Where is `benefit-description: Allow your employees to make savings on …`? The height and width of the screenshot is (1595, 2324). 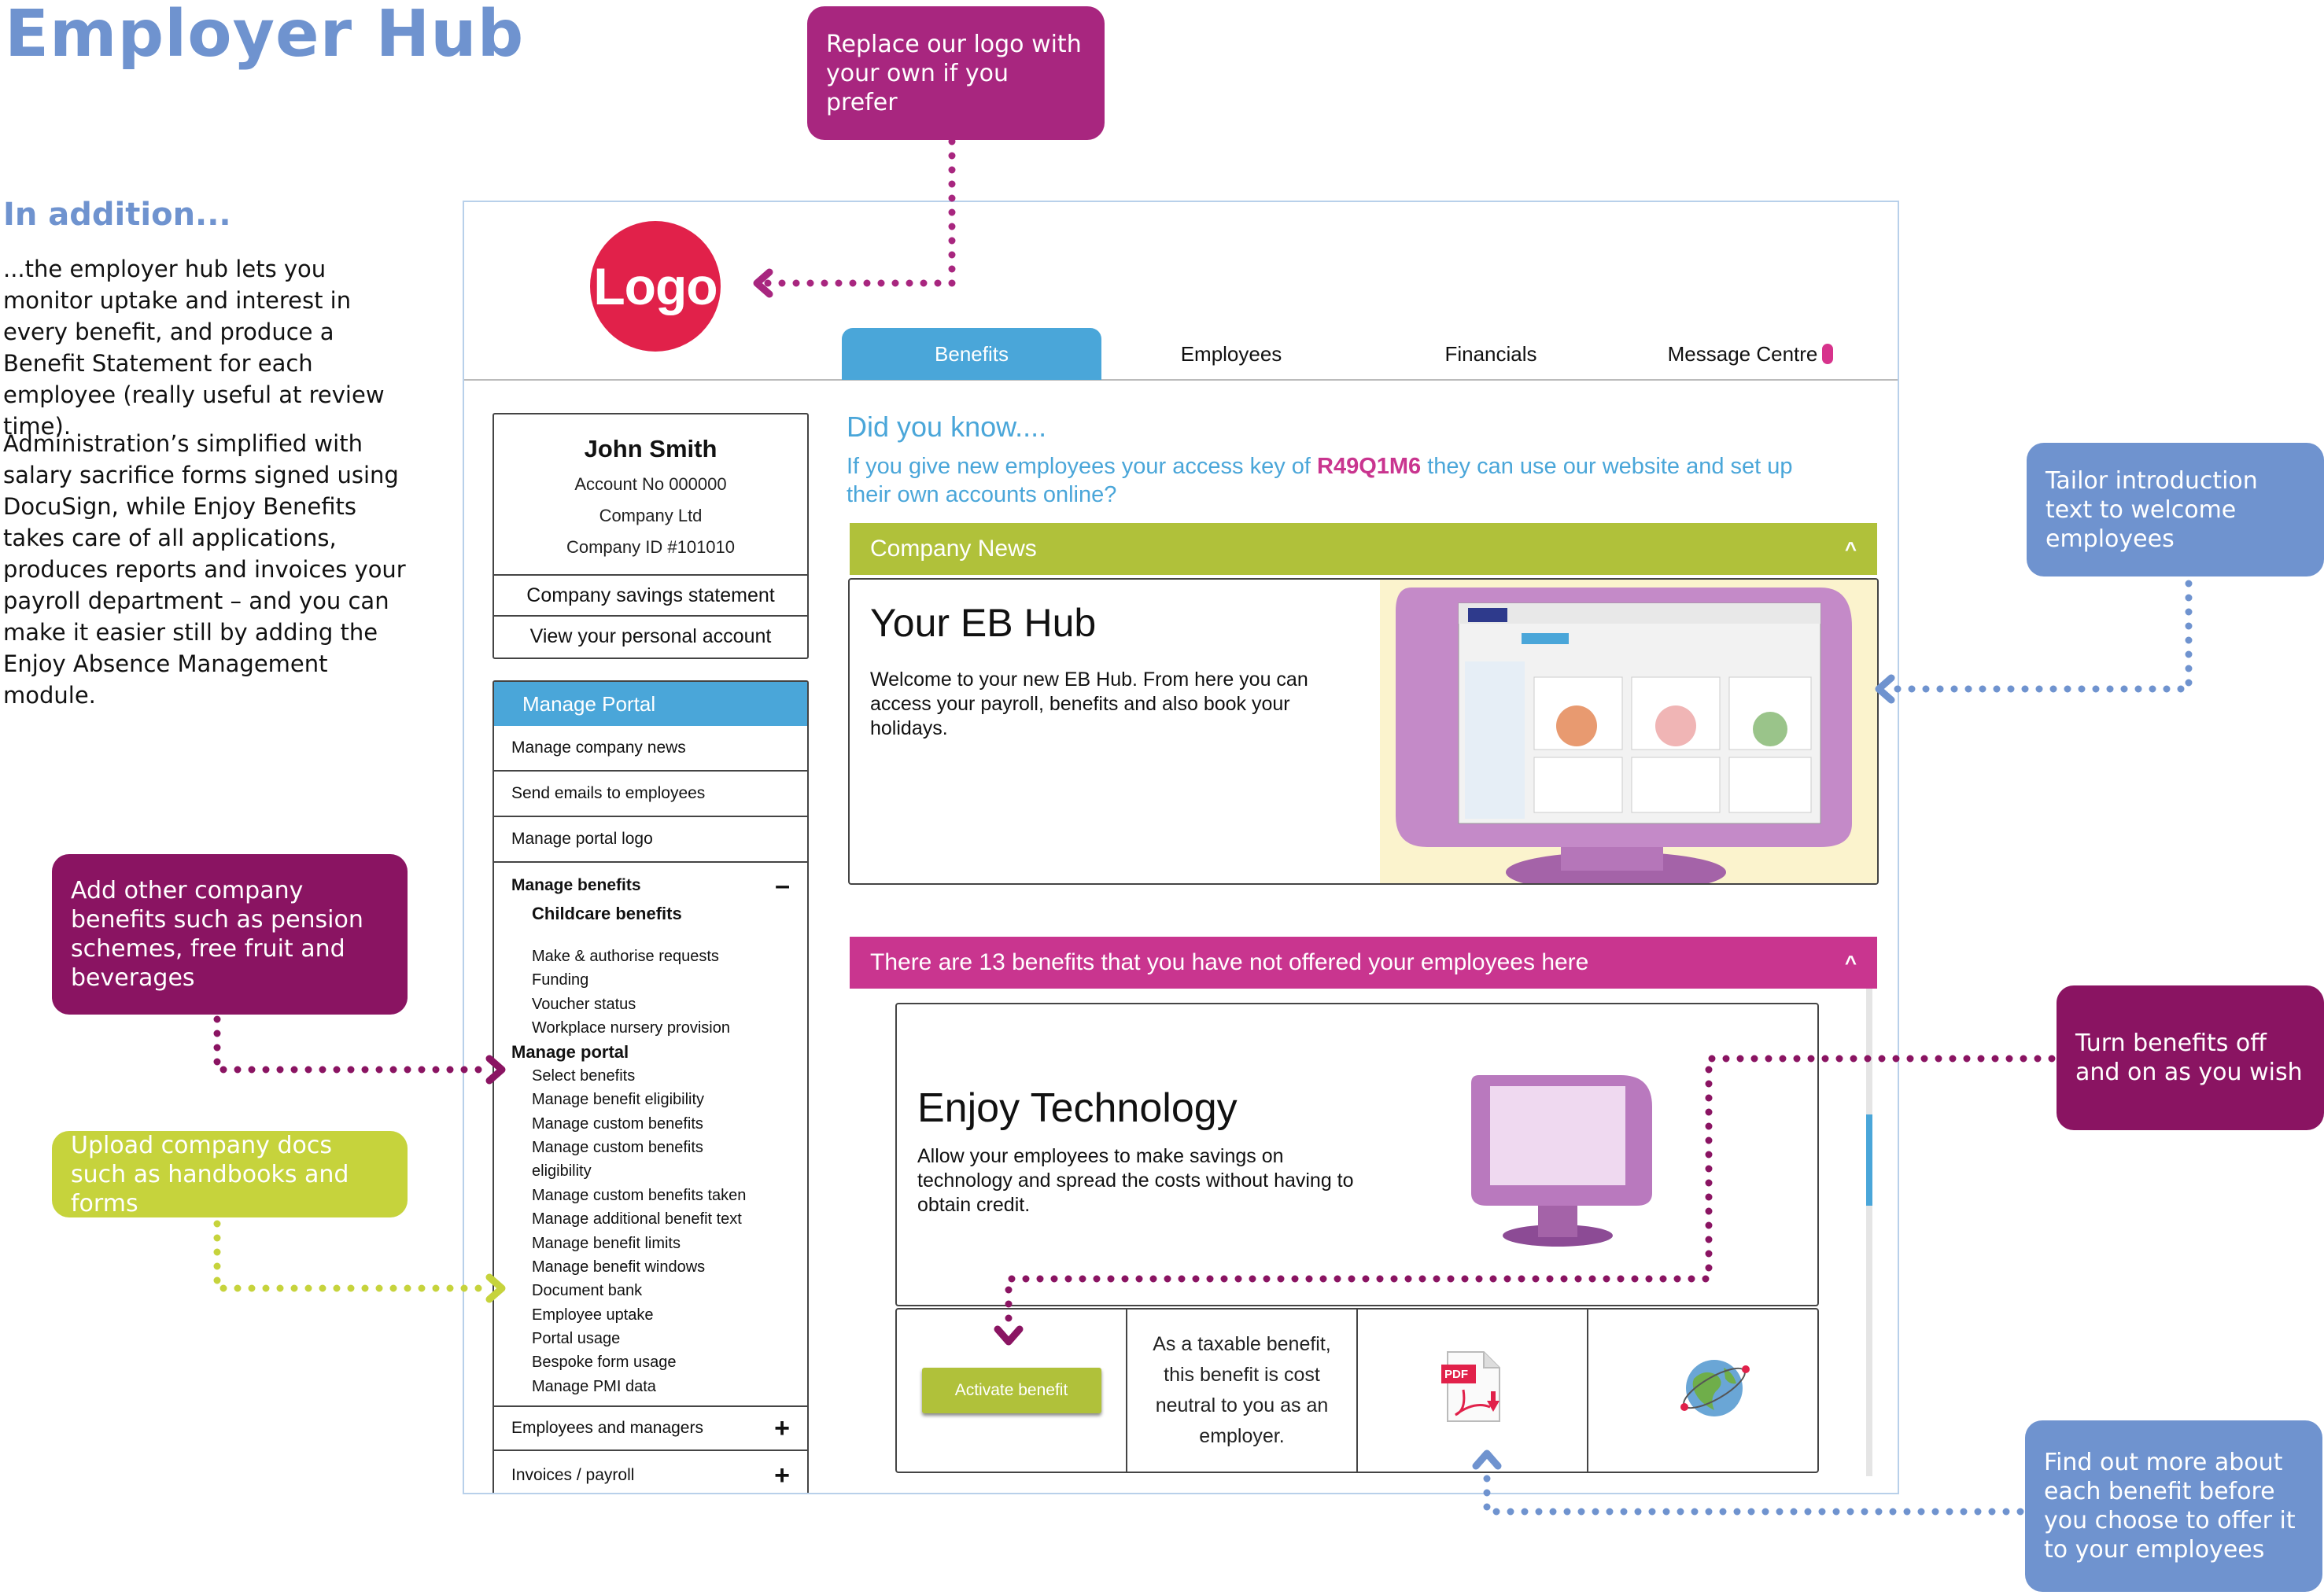 benefit-description: Allow your employees to make savings on … is located at coordinates (1135, 1180).